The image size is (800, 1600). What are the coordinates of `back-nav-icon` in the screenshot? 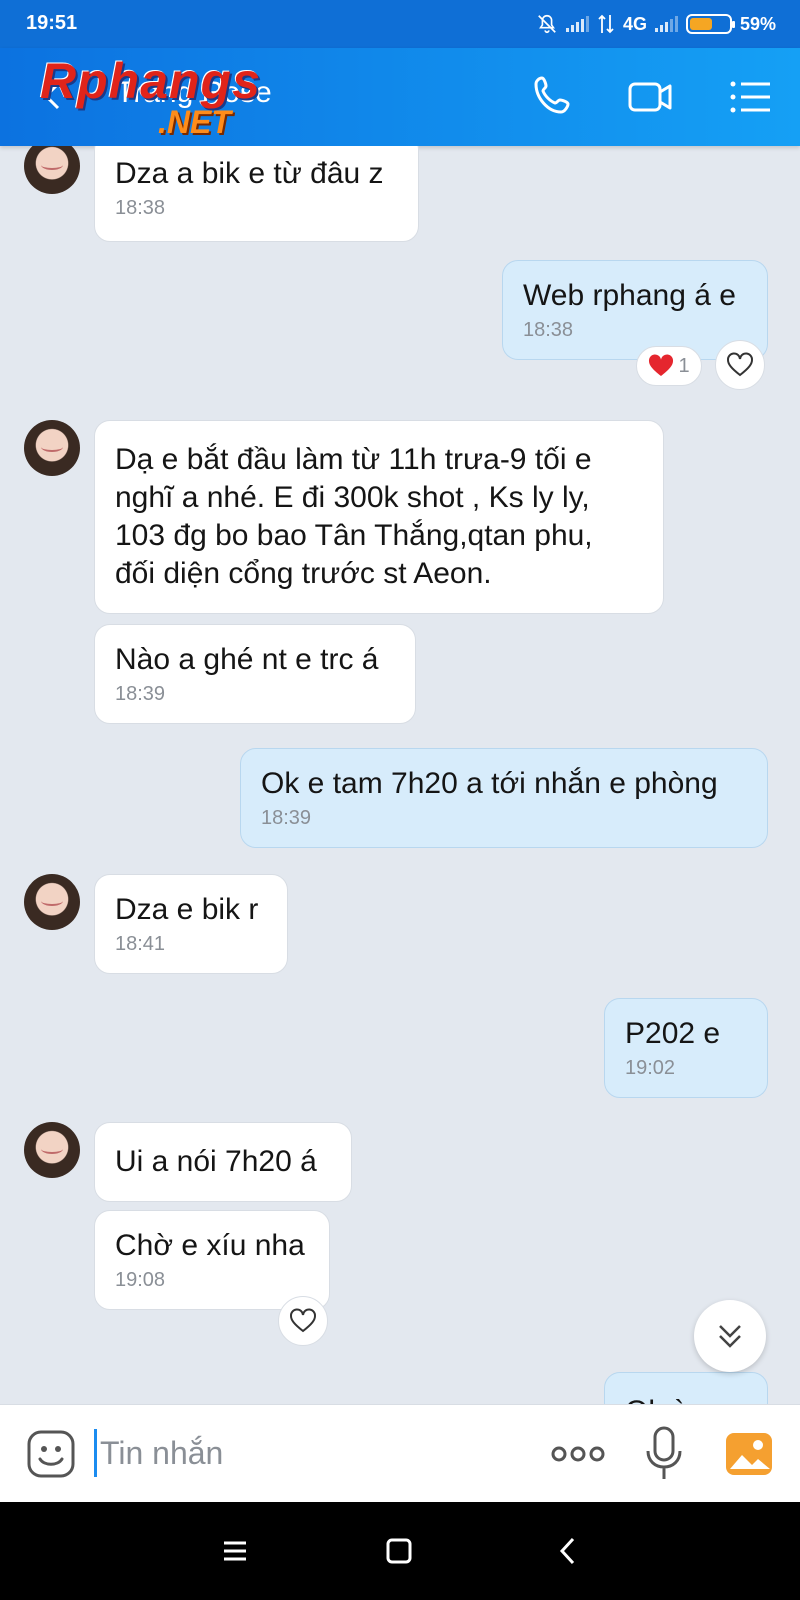 It's located at (569, 1551).